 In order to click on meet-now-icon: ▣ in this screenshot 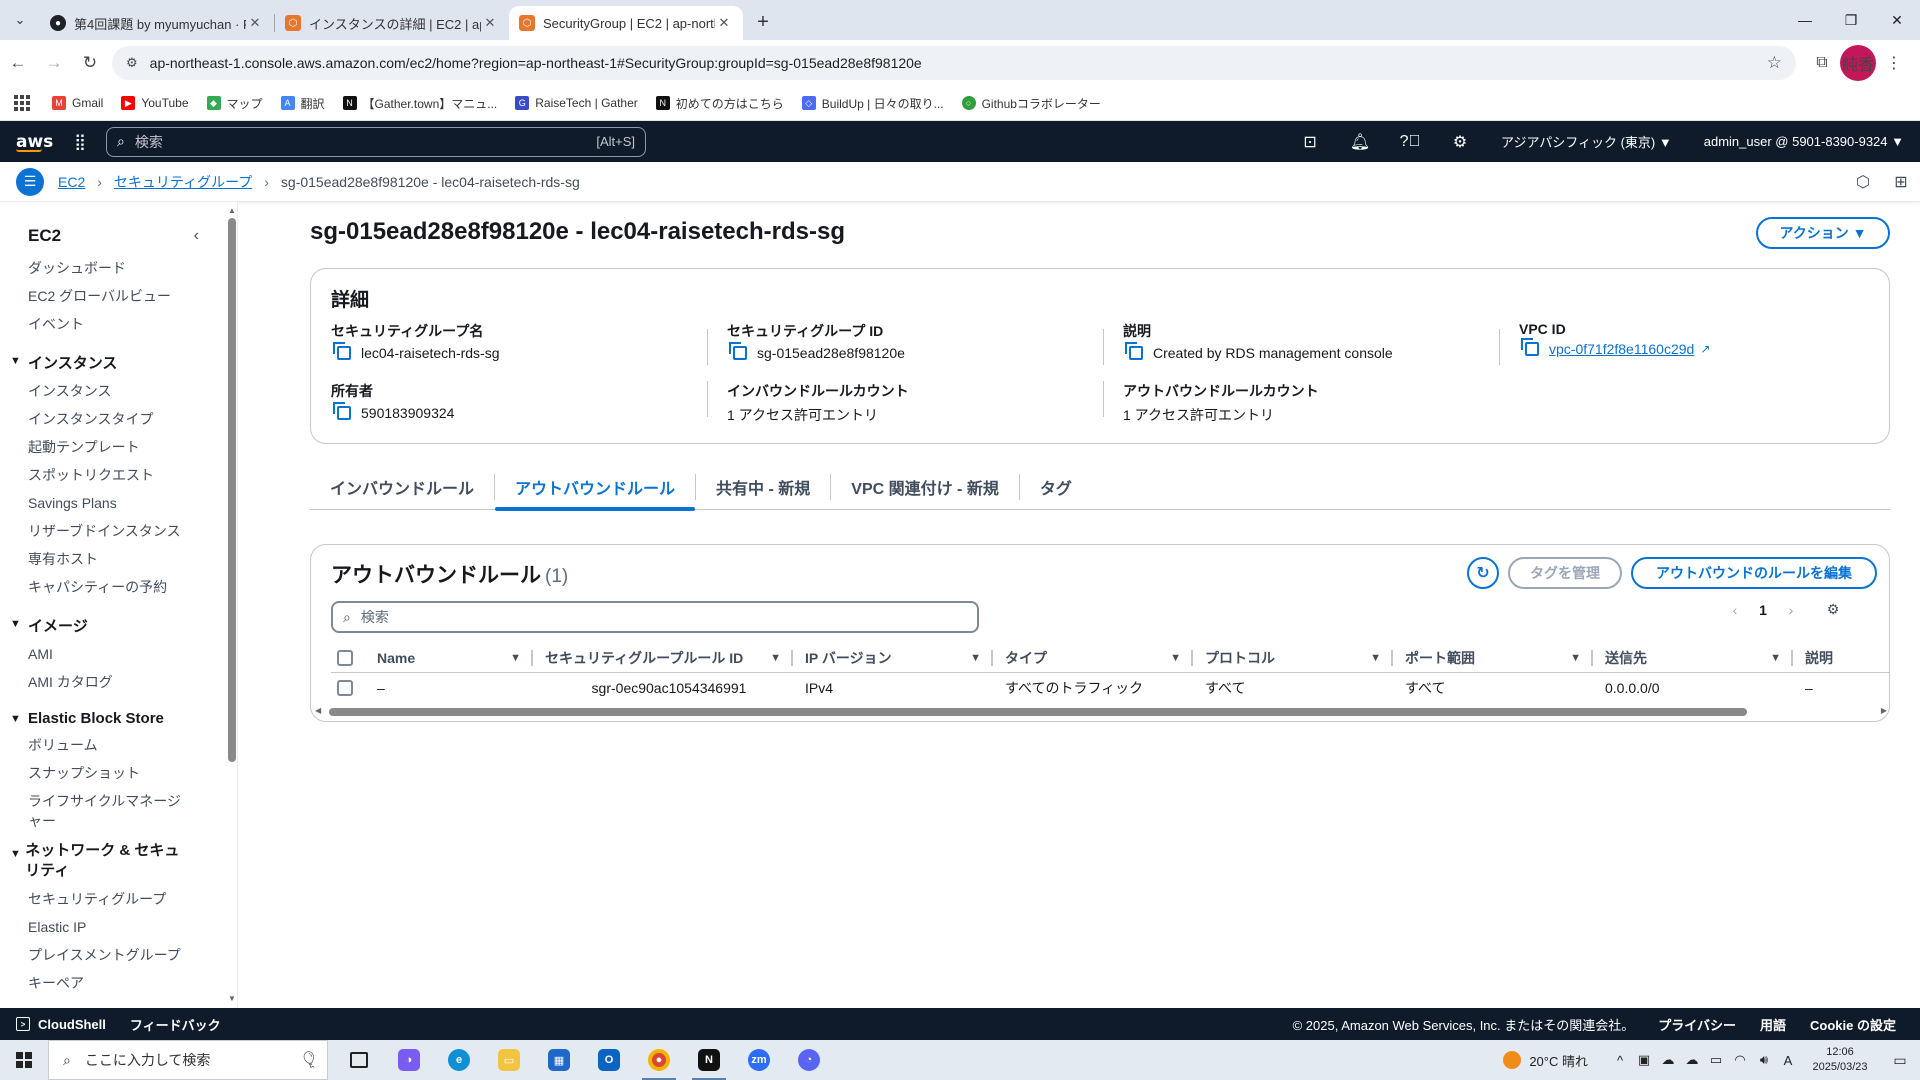, I will do `click(1644, 1060)`.